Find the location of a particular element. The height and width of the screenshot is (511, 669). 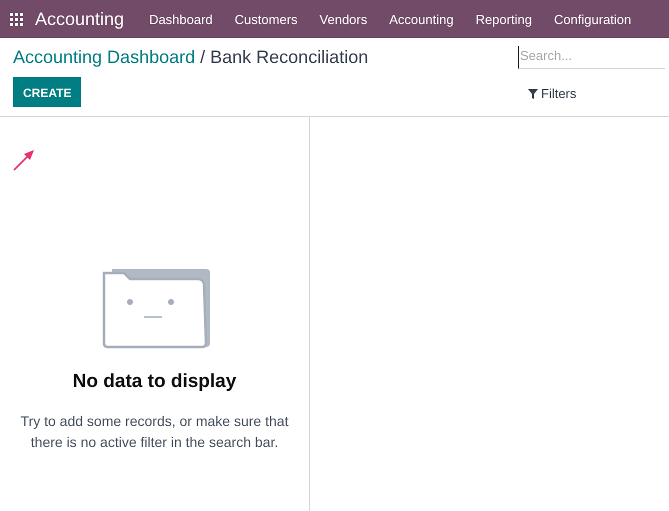

empty-message: Try to add some records, or make sure that there is no active filter in the search bar. is located at coordinates (155, 432).